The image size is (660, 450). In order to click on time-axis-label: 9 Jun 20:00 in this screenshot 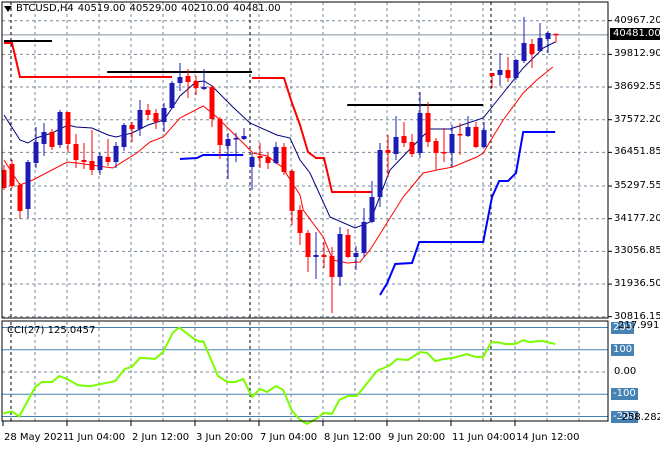, I will do `click(417, 437)`.